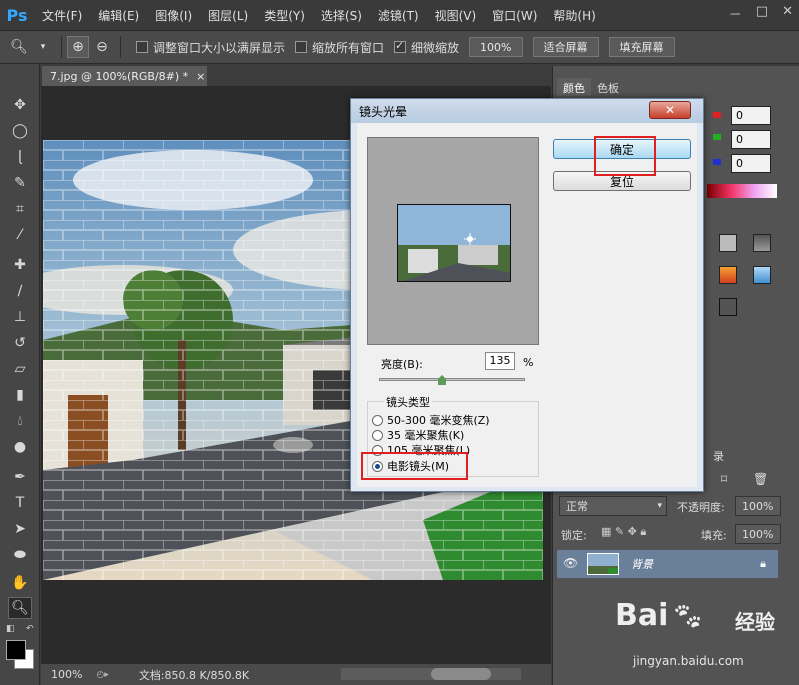 The width and height of the screenshot is (799, 685). What do you see at coordinates (20, 447) in the screenshot?
I see `dodge-icon: ●` at bounding box center [20, 447].